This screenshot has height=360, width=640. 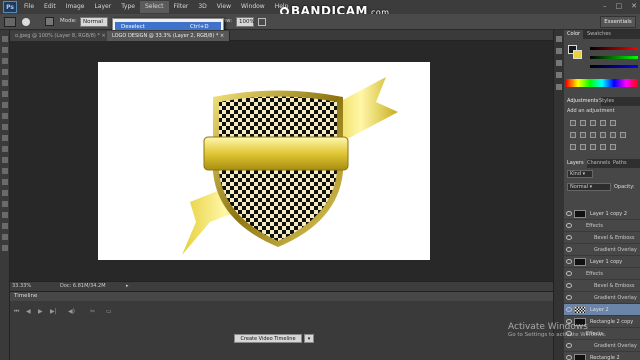 I want to click on split-icon: ✂, so click(x=92, y=311).